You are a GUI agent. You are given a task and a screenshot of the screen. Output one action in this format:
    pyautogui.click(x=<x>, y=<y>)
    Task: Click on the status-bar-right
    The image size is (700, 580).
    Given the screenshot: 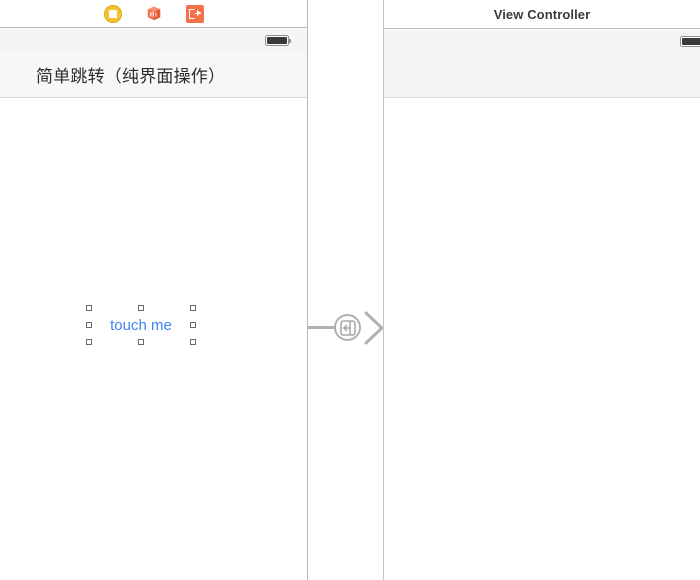 What is the action you would take?
    pyautogui.click(x=542, y=64)
    